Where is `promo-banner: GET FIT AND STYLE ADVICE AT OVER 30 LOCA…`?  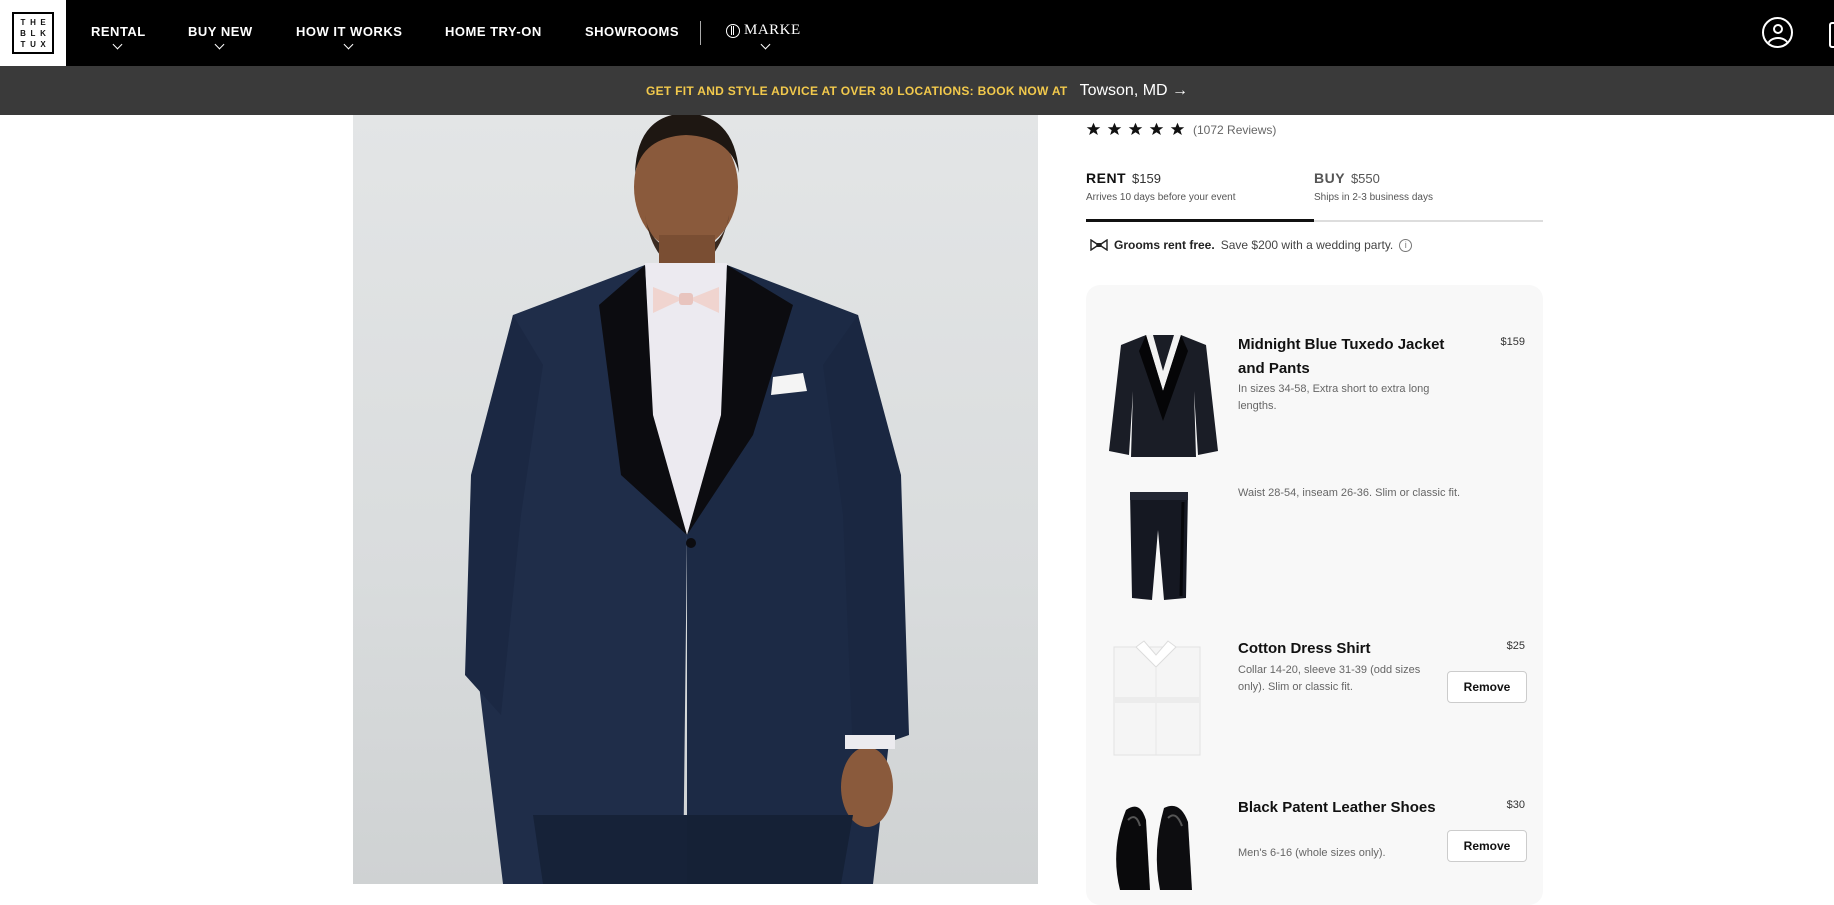
promo-banner: GET FIT AND STYLE ADVICE AT OVER 30 LOCA… is located at coordinates (917, 90).